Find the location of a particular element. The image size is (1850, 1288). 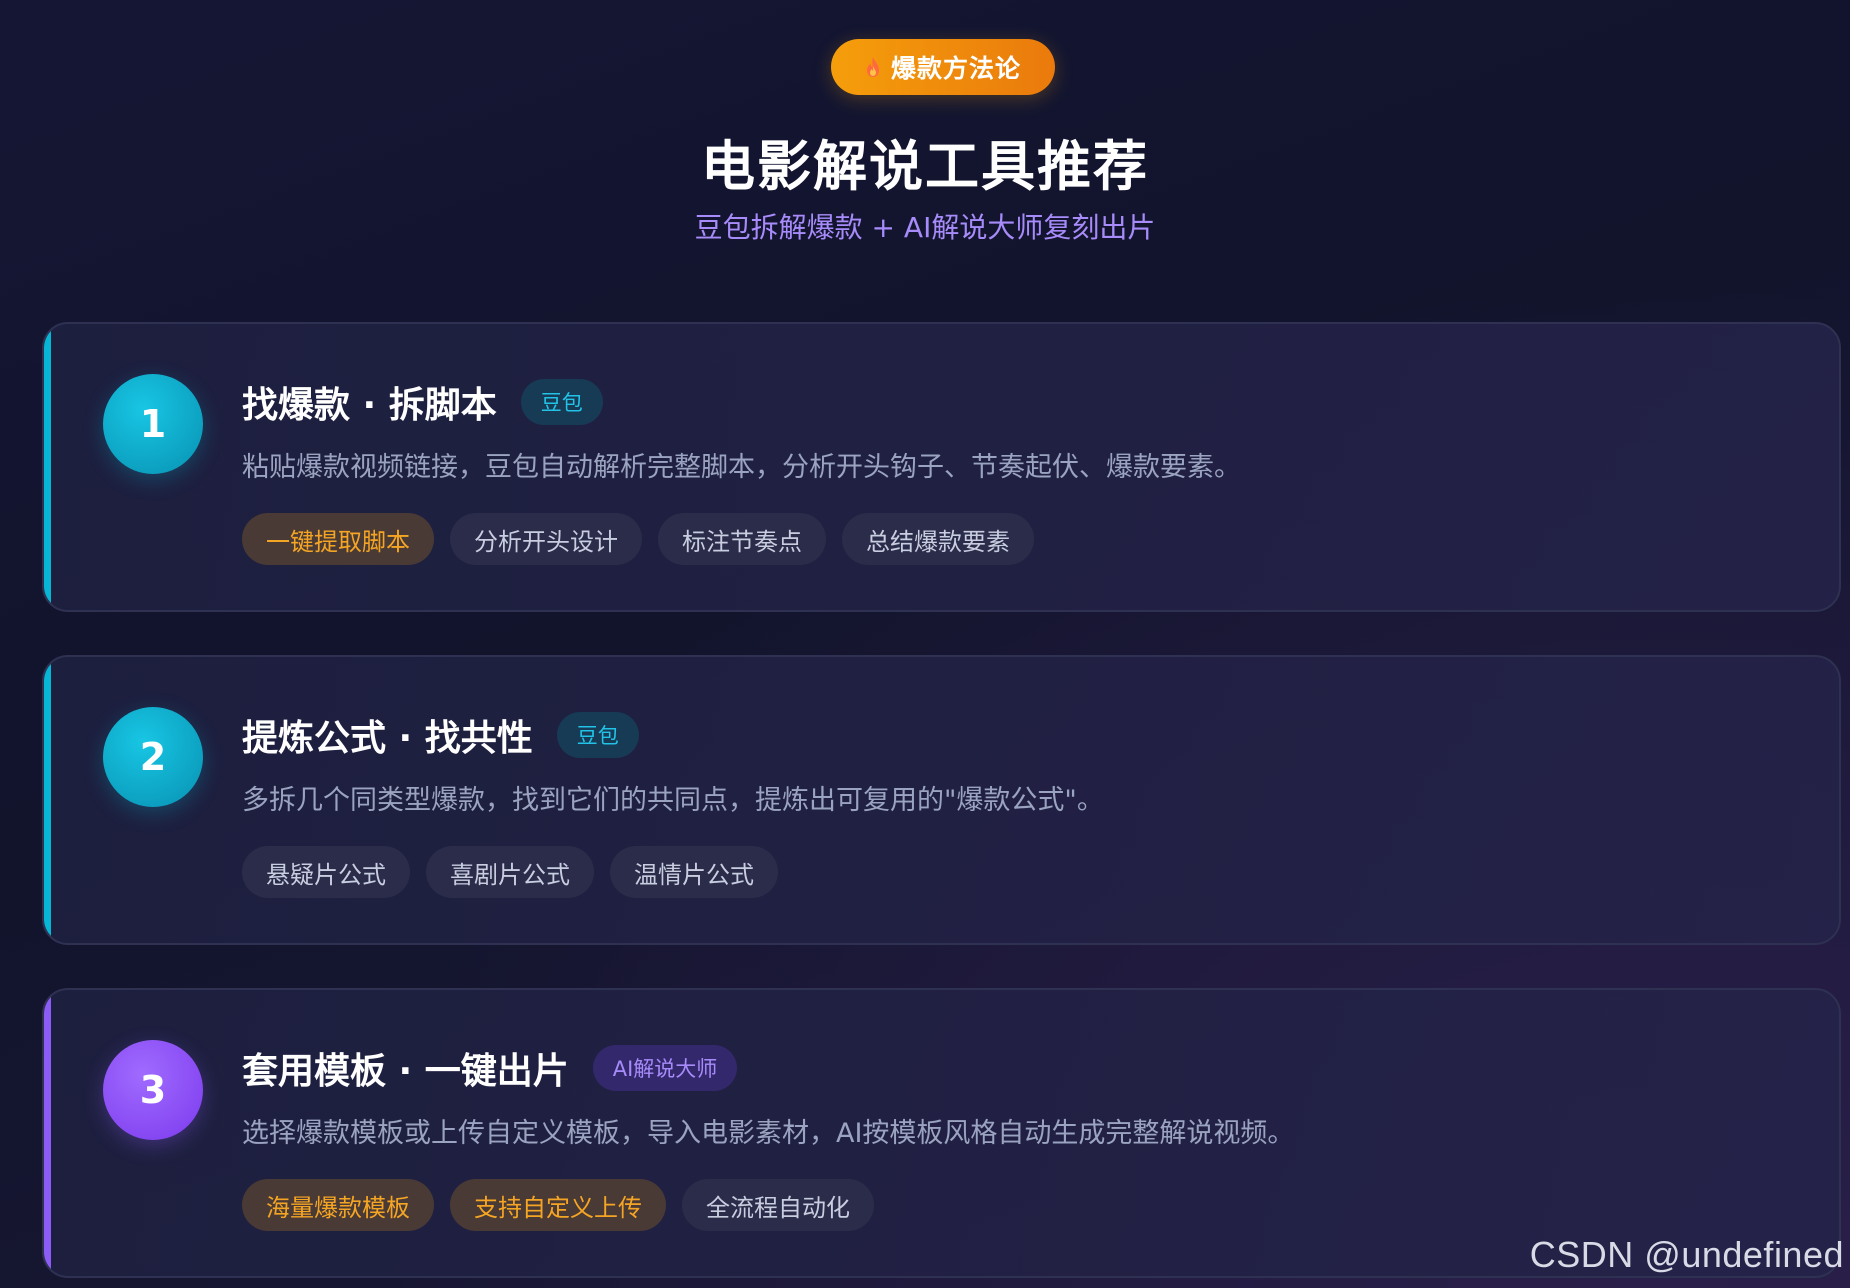

feature-chip: 分析开头设计 is located at coordinates (546, 539).